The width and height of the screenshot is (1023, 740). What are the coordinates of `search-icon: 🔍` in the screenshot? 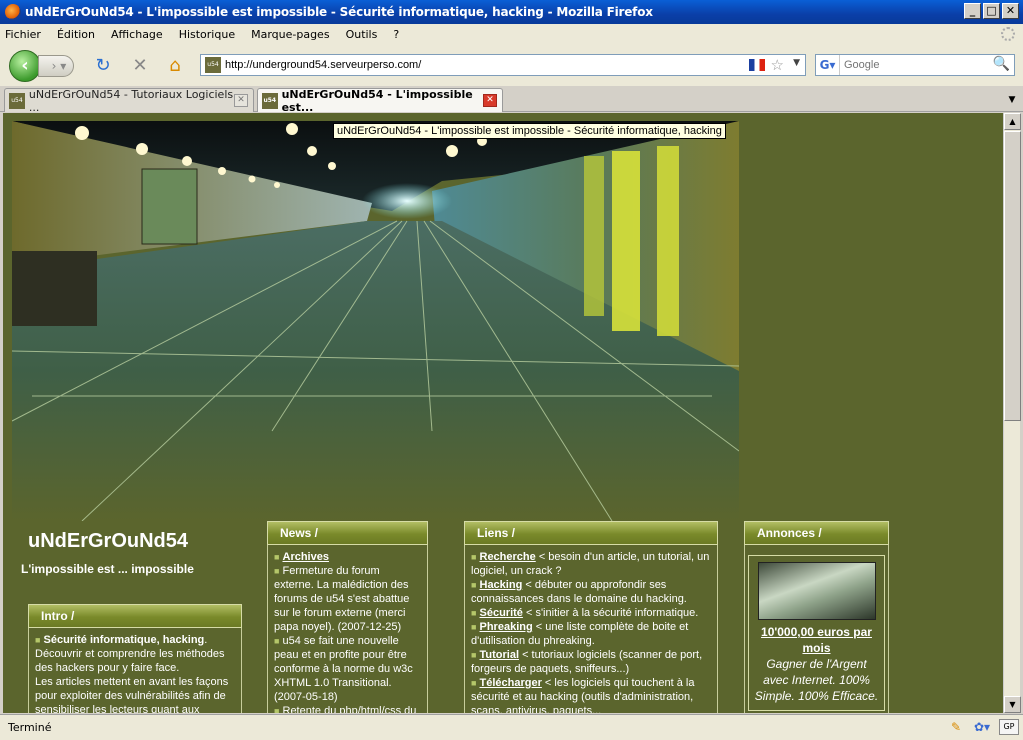 It's located at (1001, 64).